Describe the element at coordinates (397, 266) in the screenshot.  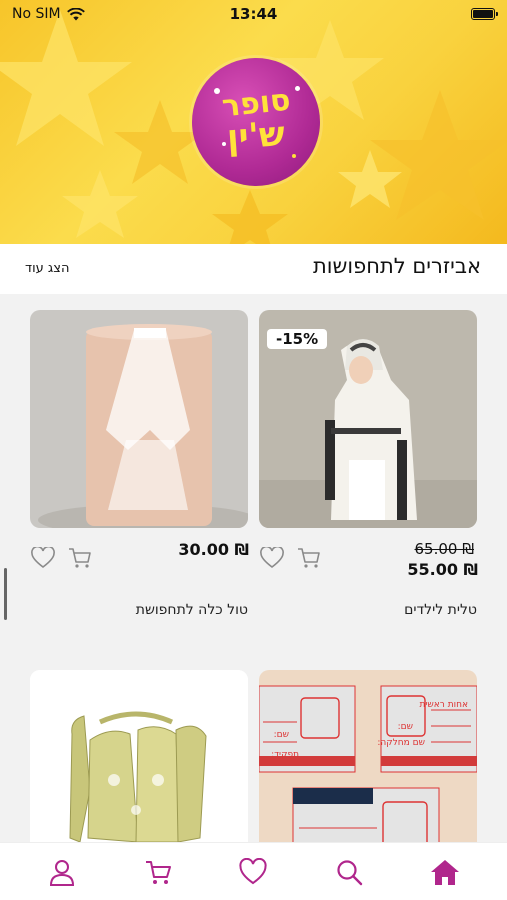
I see `section-title: אביזרים לתחפושות` at that location.